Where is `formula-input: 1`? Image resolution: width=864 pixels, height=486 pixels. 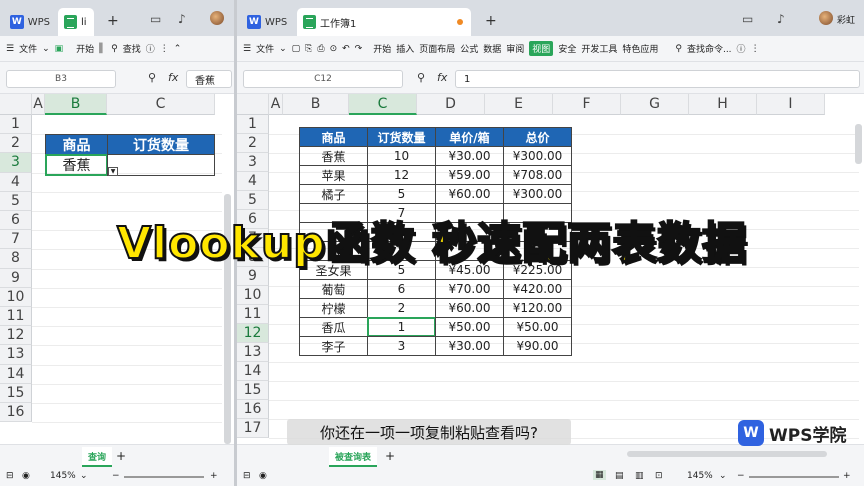 formula-input: 1 is located at coordinates (657, 79).